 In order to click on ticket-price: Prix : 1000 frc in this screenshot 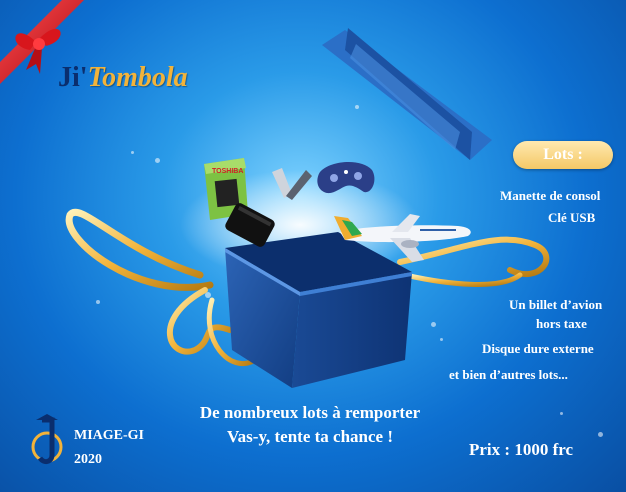, I will do `click(521, 449)`.